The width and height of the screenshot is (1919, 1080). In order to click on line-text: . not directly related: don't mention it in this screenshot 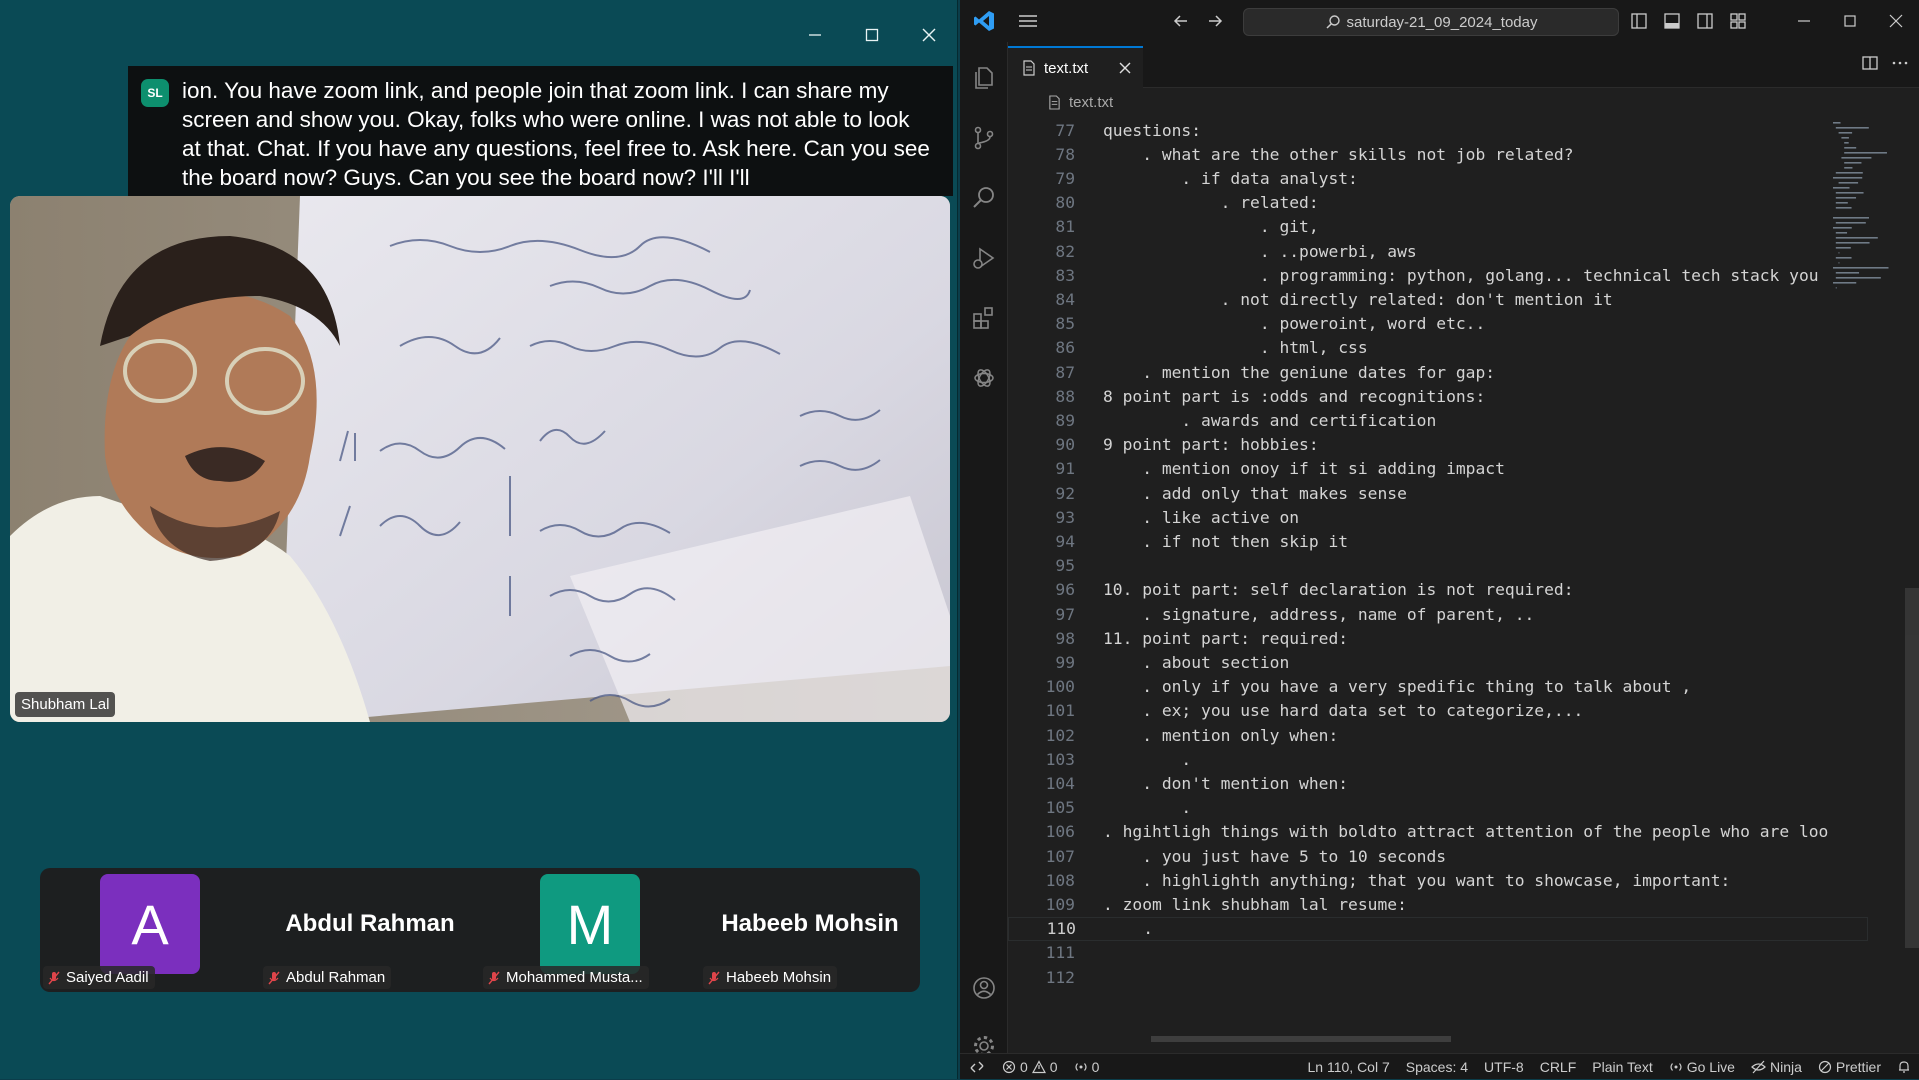, I will do `click(1358, 299)`.